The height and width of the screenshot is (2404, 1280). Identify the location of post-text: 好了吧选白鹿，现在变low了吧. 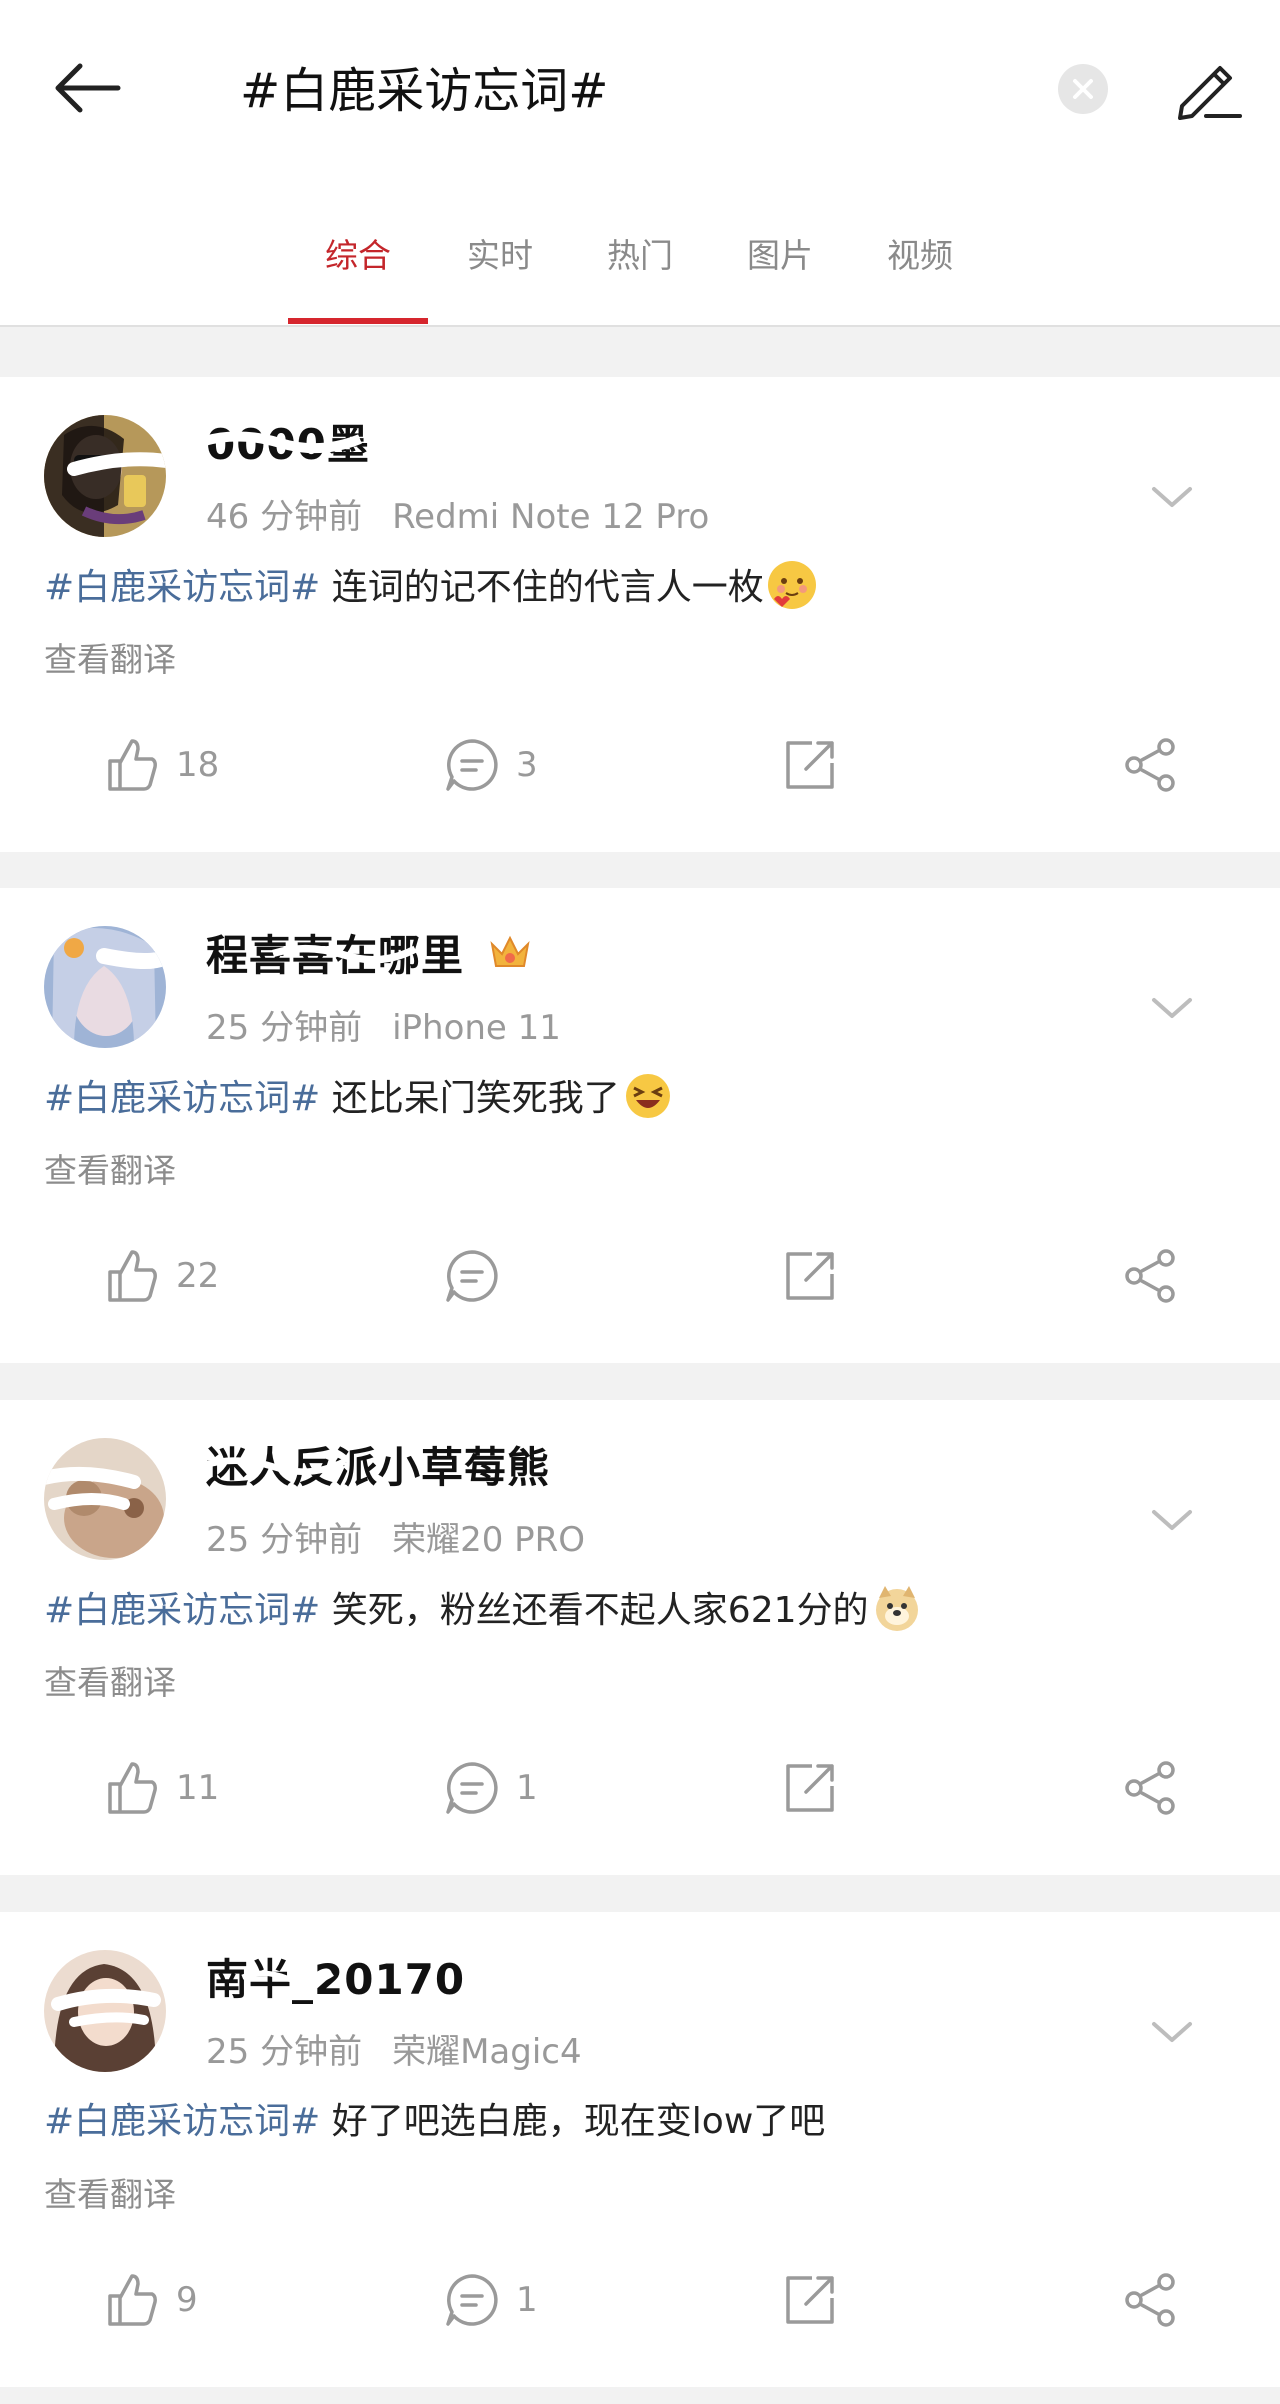
(573, 2121).